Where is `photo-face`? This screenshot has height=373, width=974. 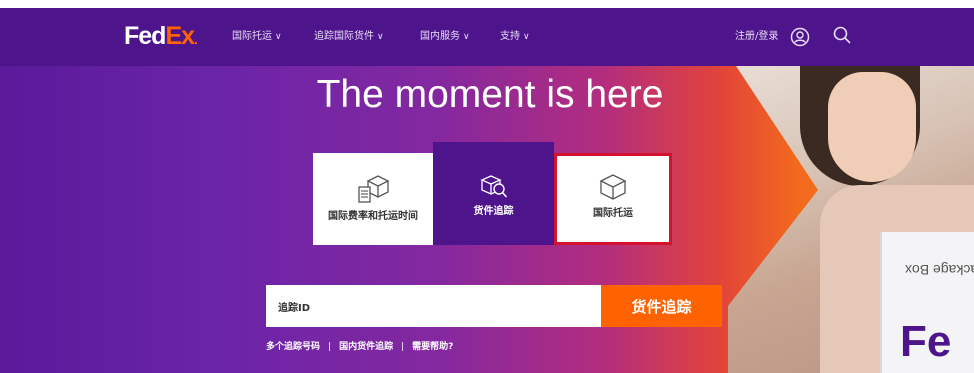
photo-face is located at coordinates (872, 127).